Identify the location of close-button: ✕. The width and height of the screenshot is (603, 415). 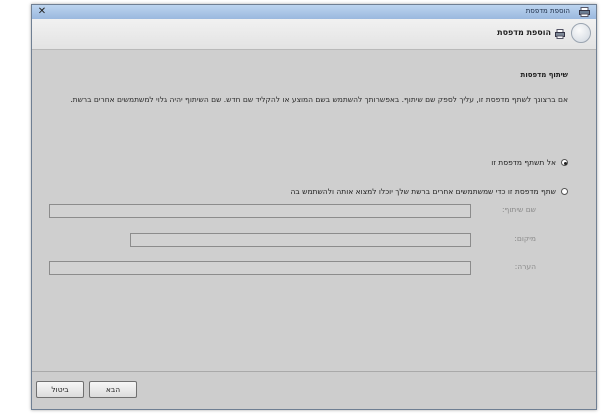
(42, 11).